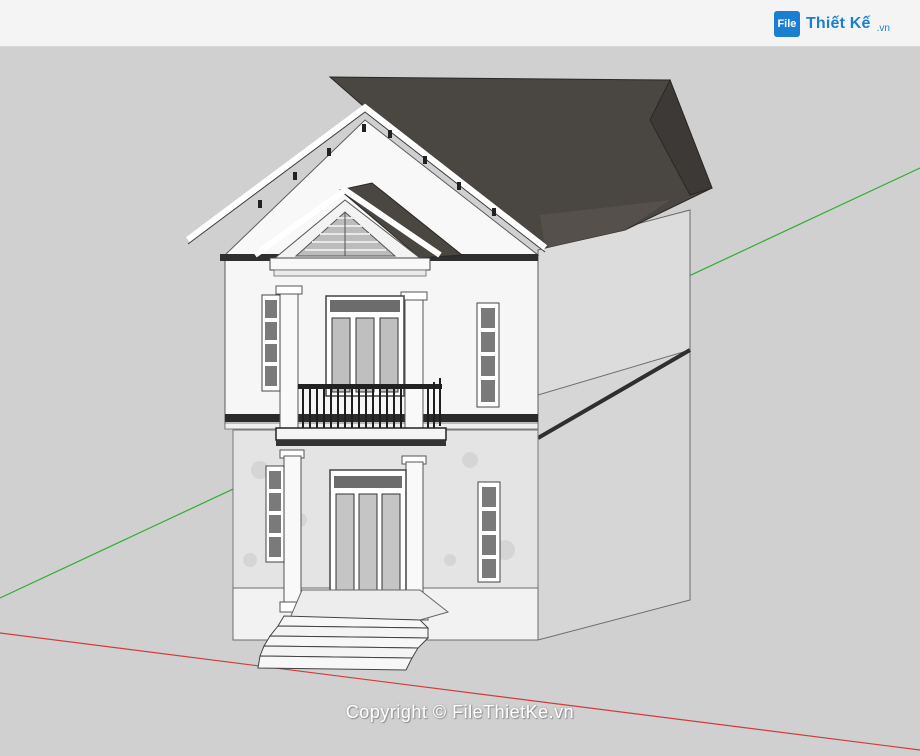 The image size is (920, 756). I want to click on dormer-beam, so click(350, 264).